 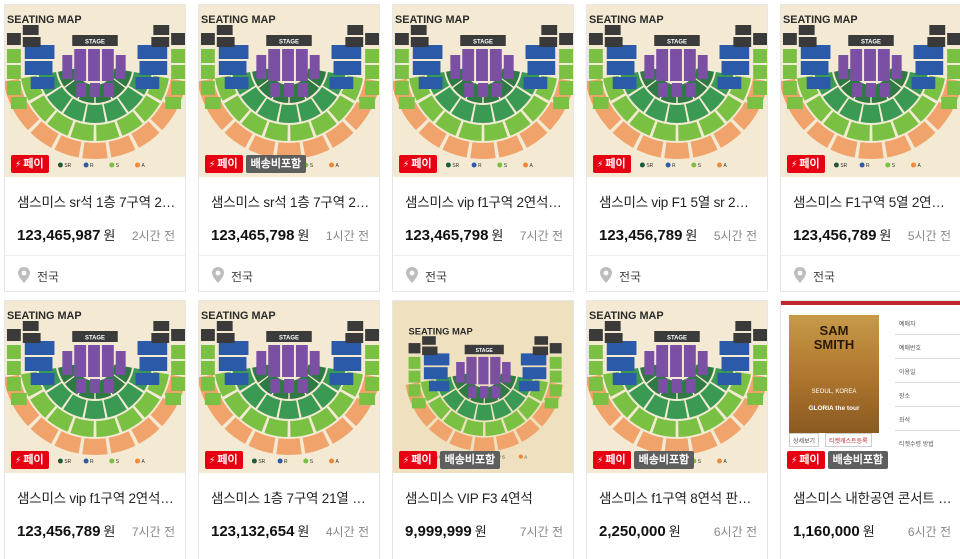 What do you see at coordinates (95, 273) in the screenshot?
I see `location-row: 전국` at bounding box center [95, 273].